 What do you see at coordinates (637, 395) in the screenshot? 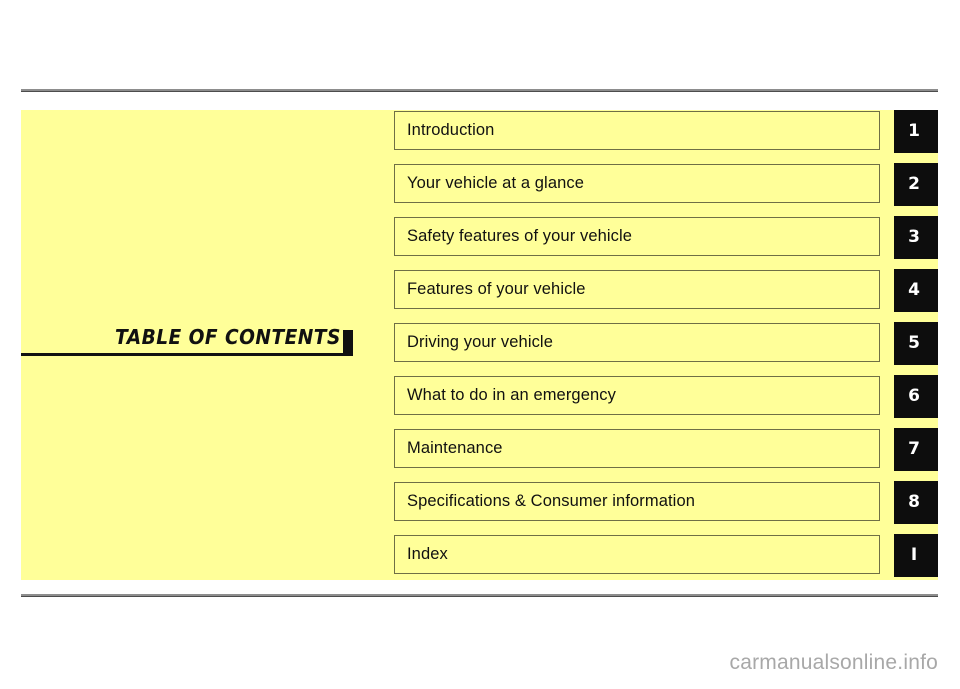
I see `contents-entry-box: What to do in an emergency` at bounding box center [637, 395].